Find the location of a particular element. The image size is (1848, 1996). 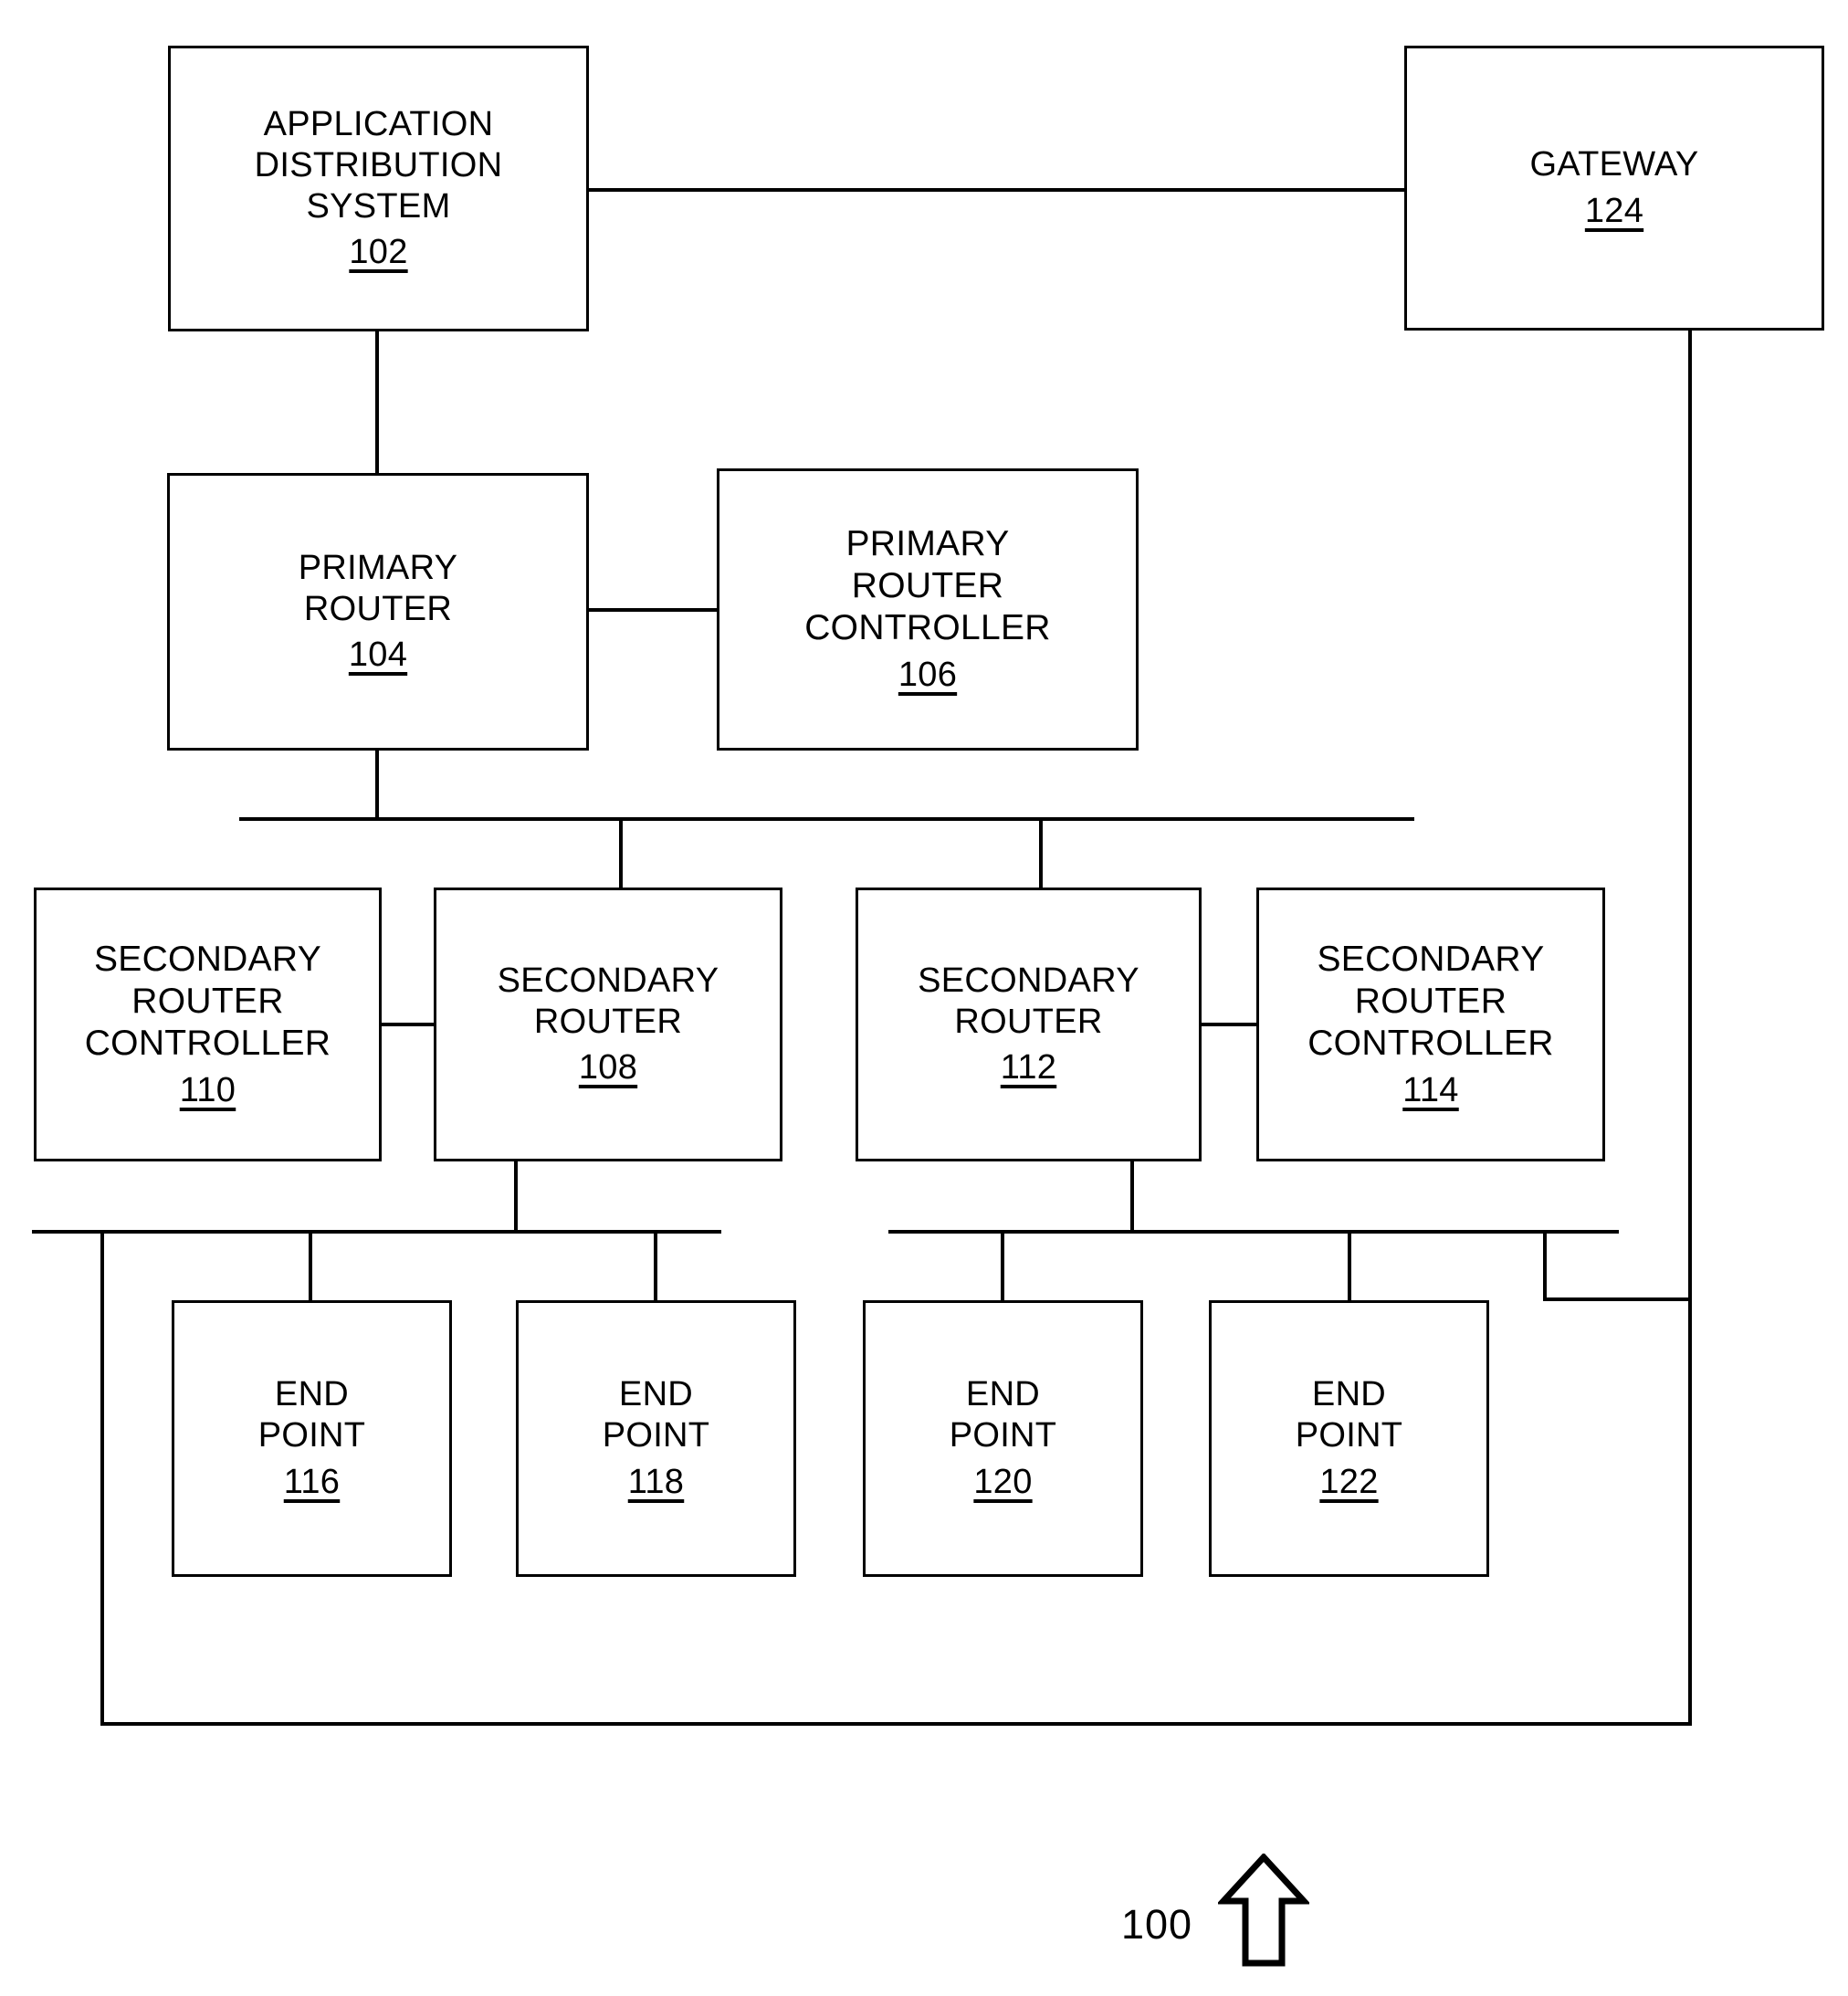

node-title: PRIMARY ROUTER is located at coordinates (378, 588).